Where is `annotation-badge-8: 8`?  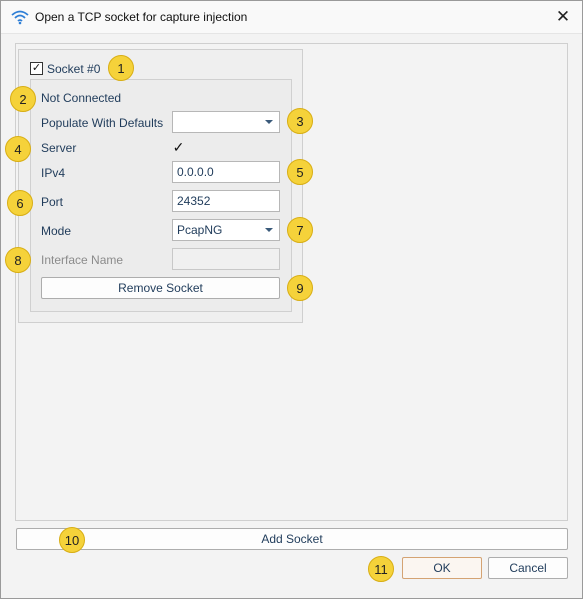
annotation-badge-8: 8 is located at coordinates (18, 260).